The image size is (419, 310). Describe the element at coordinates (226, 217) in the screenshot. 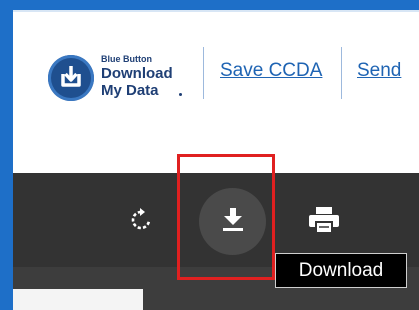

I see `highlight-box` at that location.